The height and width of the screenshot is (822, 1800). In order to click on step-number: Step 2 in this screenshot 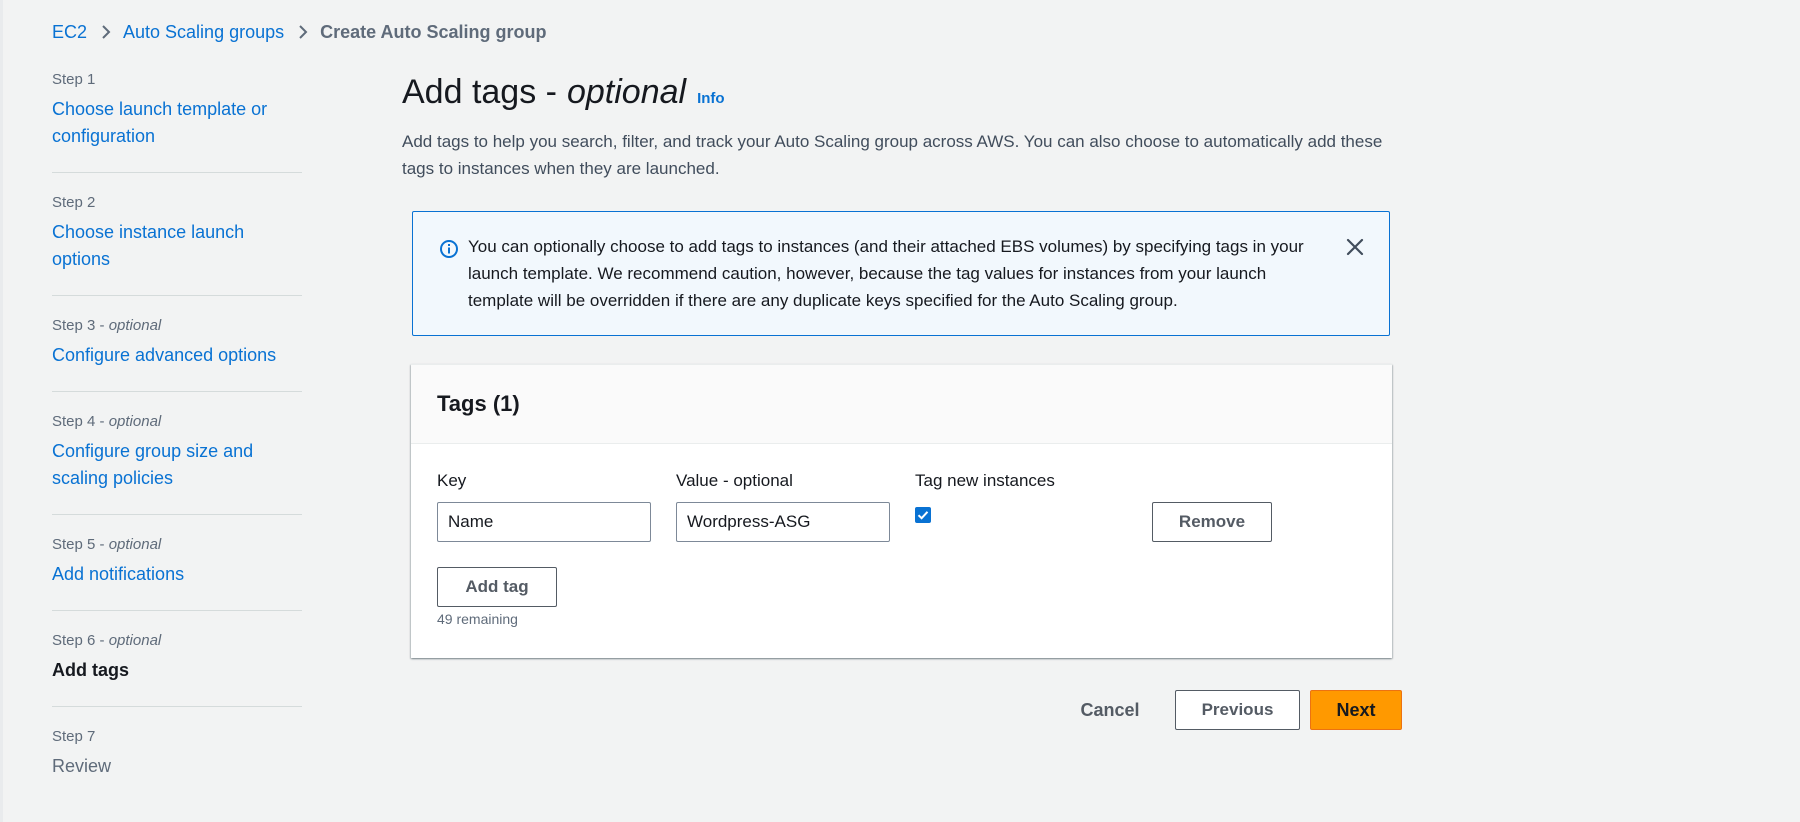, I will do `click(74, 202)`.